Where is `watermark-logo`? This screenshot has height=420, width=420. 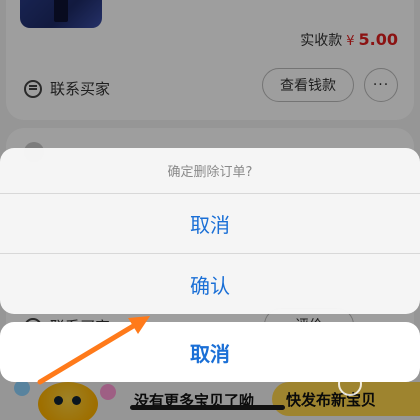
watermark-logo is located at coordinates (358, 386).